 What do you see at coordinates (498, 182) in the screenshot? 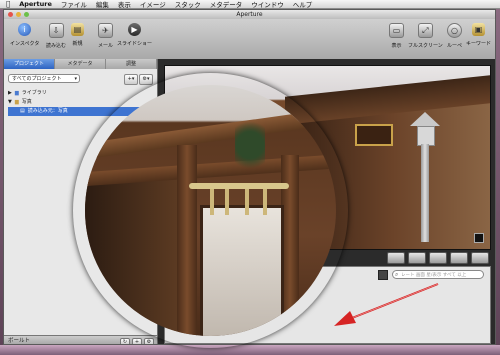
I see `desktop-background-right` at bounding box center [498, 182].